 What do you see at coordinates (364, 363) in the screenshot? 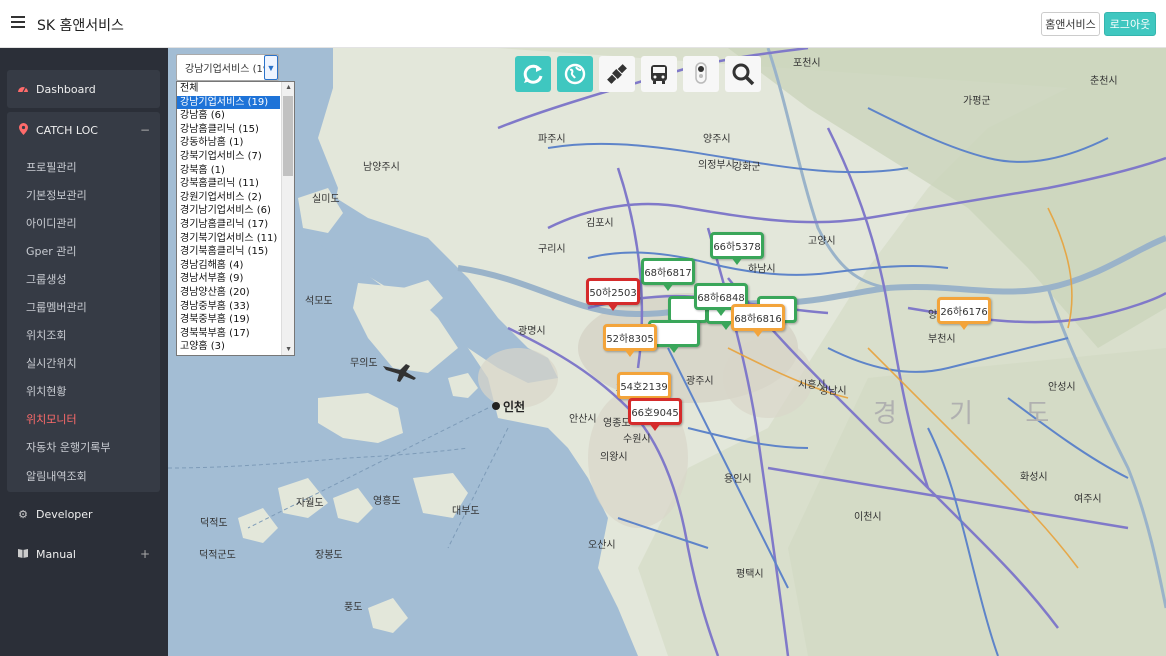
I see `map-place-label: 무의도` at bounding box center [364, 363].